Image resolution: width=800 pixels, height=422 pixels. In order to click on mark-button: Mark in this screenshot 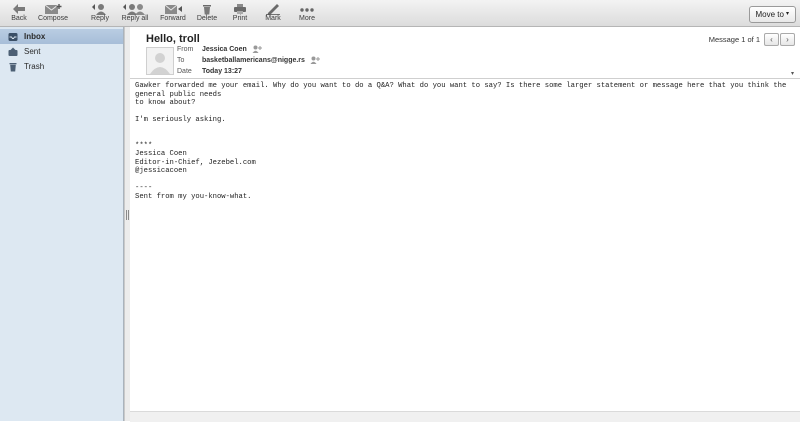, I will do `click(273, 13)`.